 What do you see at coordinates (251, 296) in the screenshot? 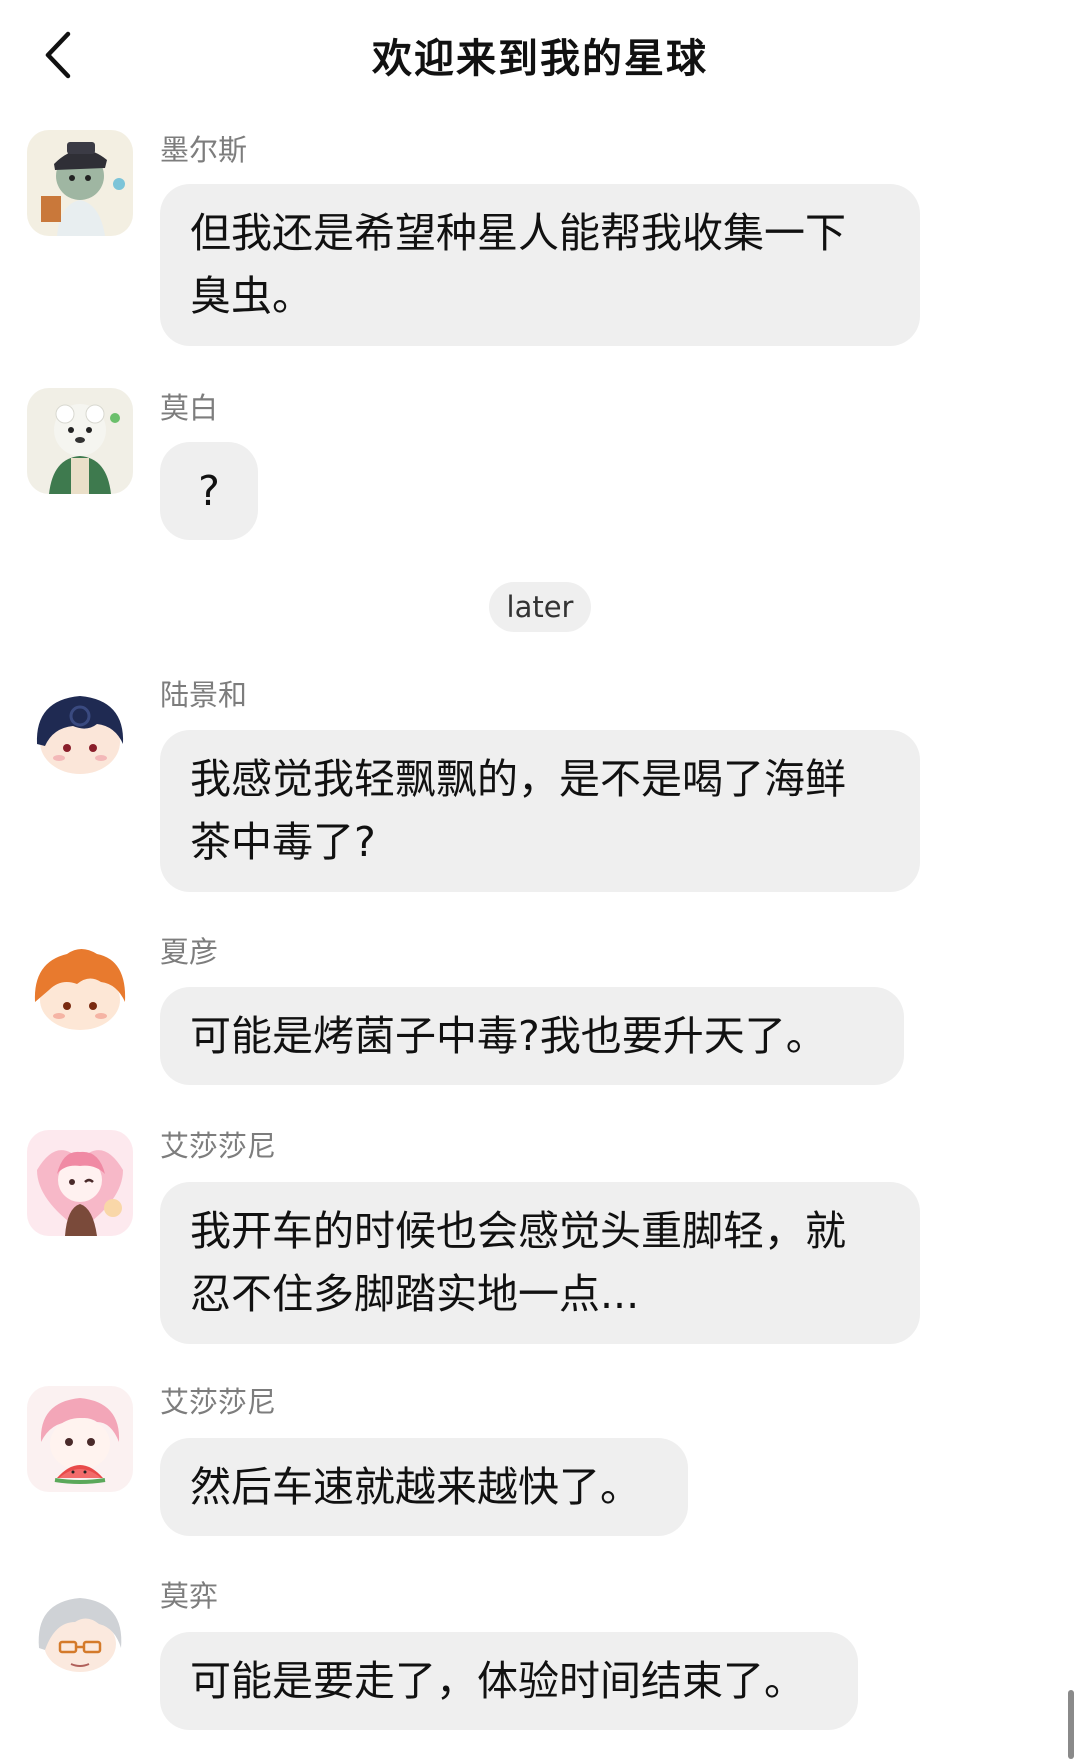
I see `message-line: 臭虫。` at bounding box center [251, 296].